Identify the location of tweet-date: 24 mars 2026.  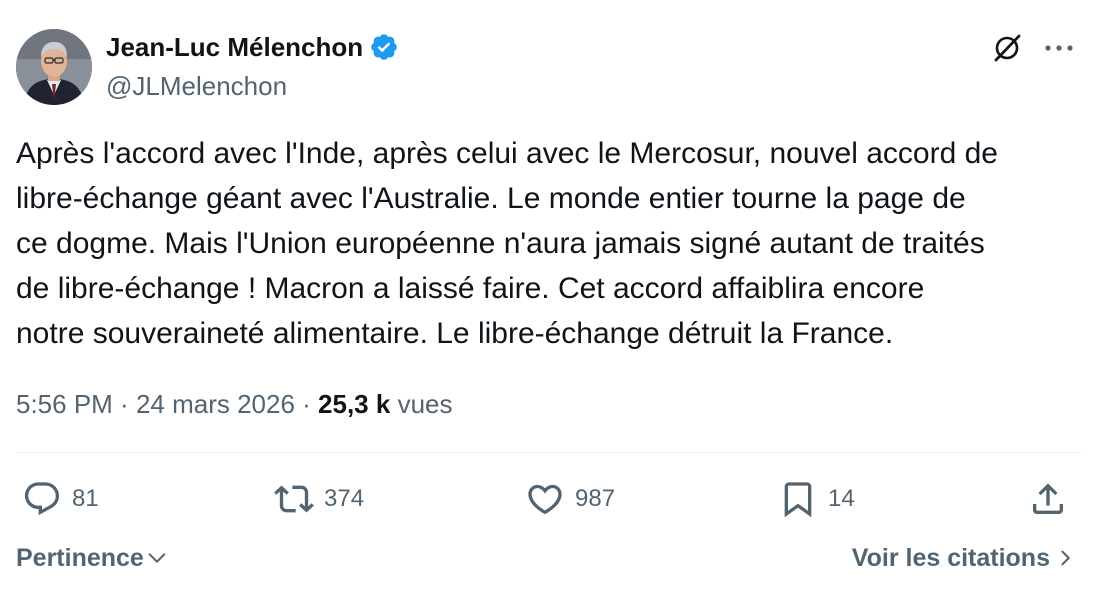
(215, 404).